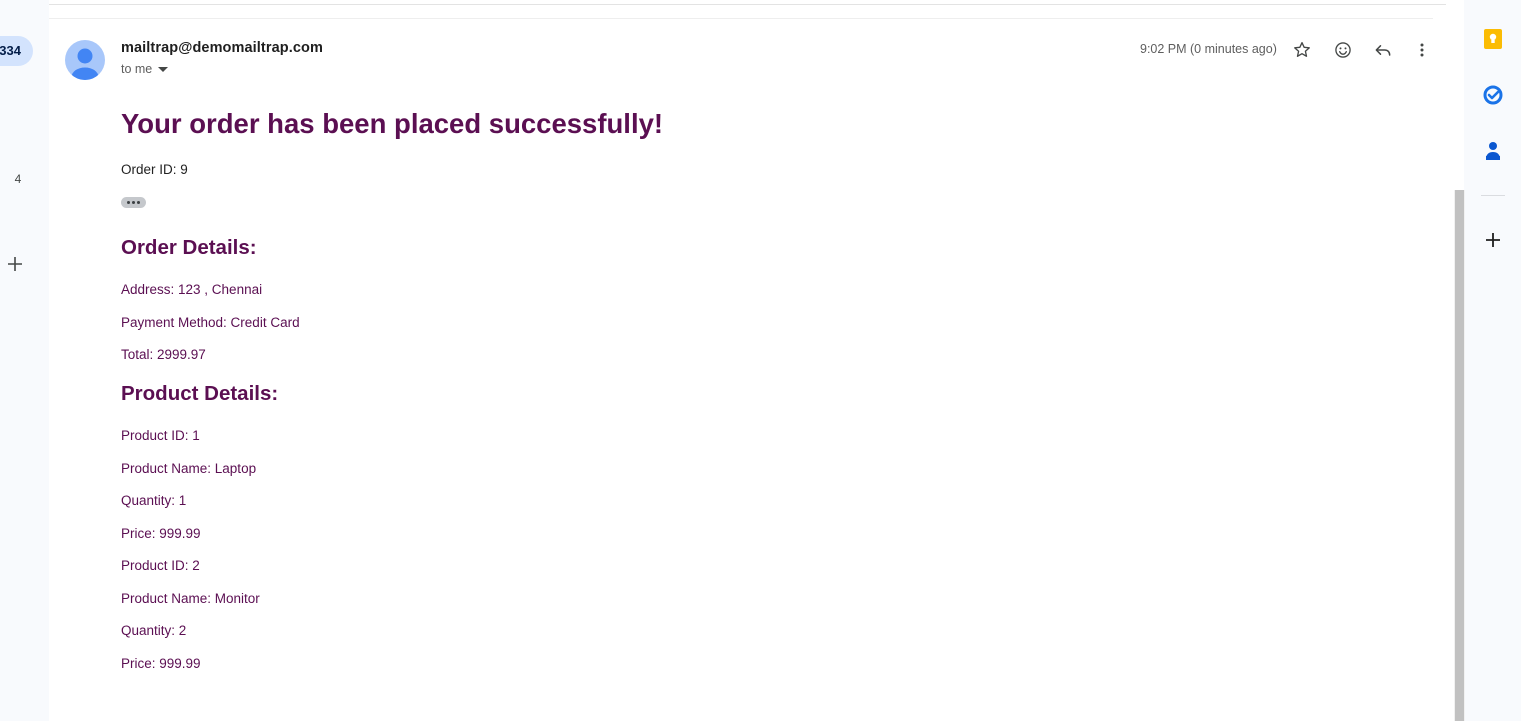 The width and height of the screenshot is (1521, 721). Describe the element at coordinates (160, 565) in the screenshot. I see `product-id-line: Product ID: 2` at that location.